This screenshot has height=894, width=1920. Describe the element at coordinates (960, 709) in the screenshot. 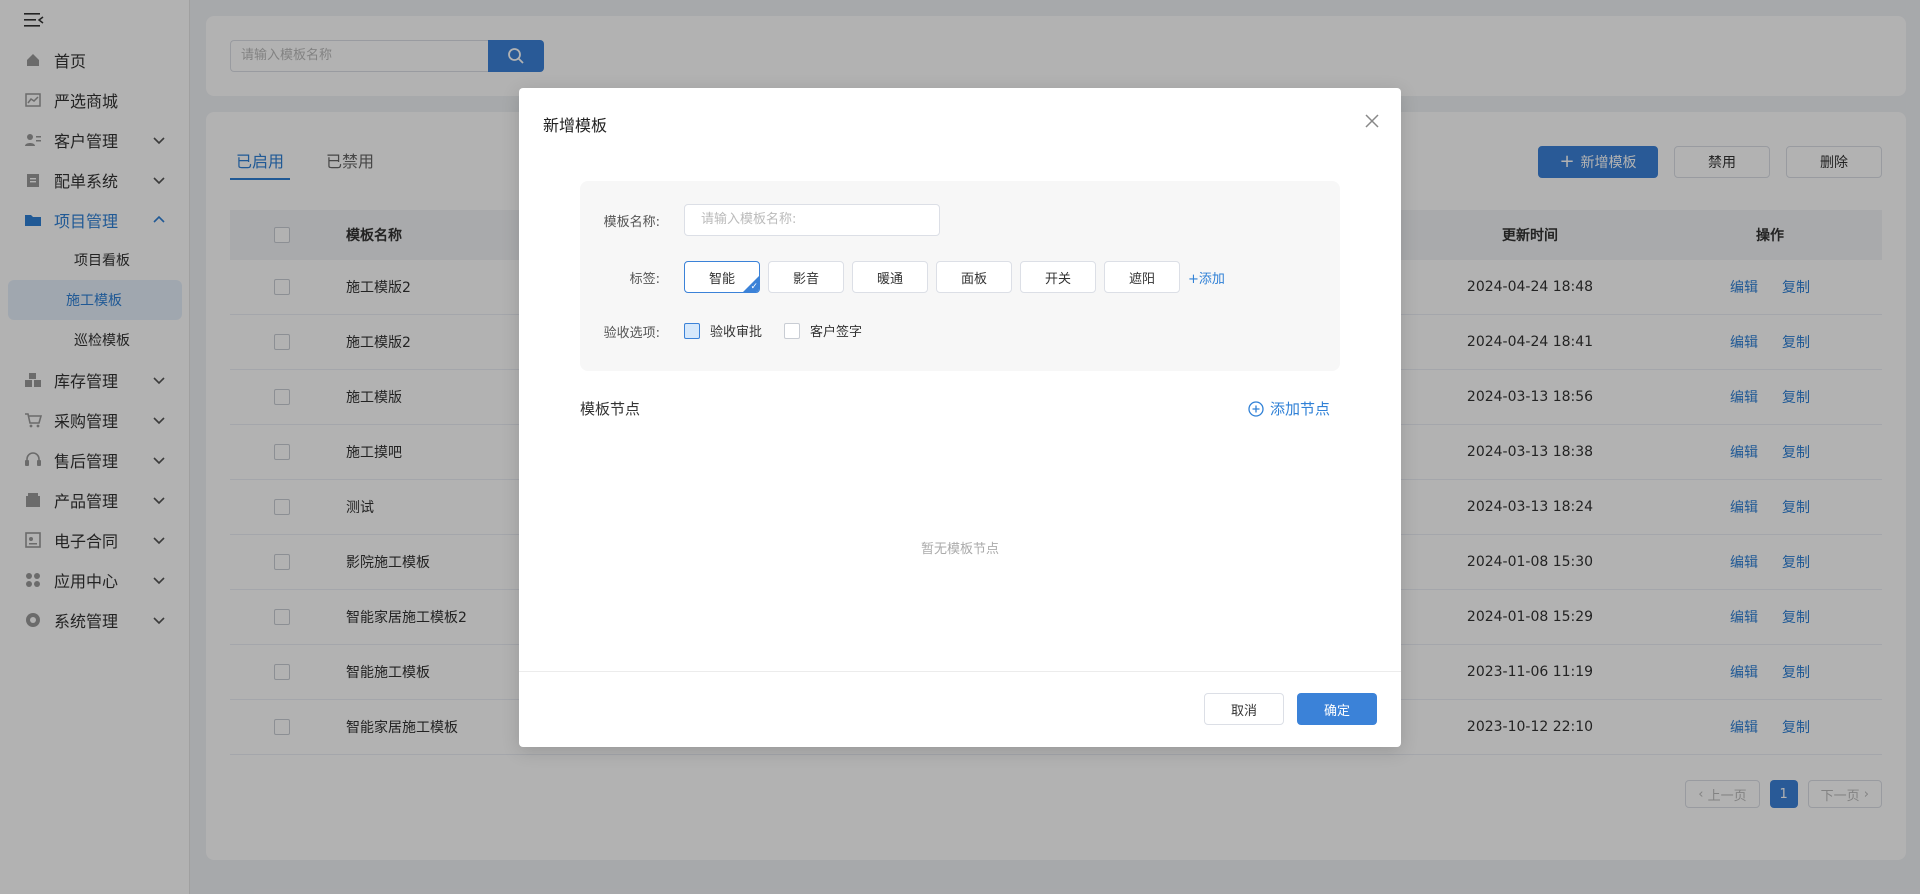

I see `dialog-footer: 取消 确定` at that location.